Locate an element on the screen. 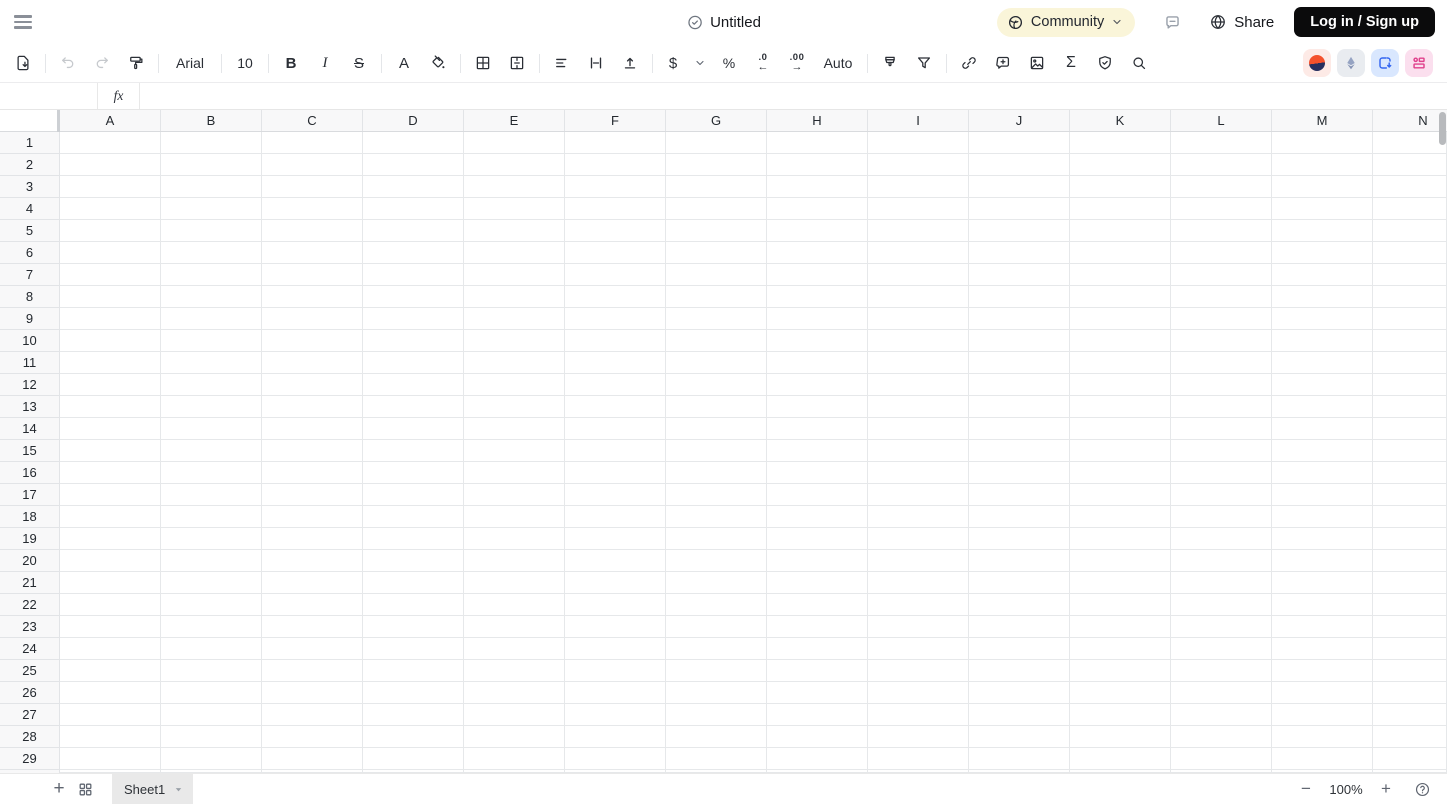  protect-icon is located at coordinates (1105, 63).